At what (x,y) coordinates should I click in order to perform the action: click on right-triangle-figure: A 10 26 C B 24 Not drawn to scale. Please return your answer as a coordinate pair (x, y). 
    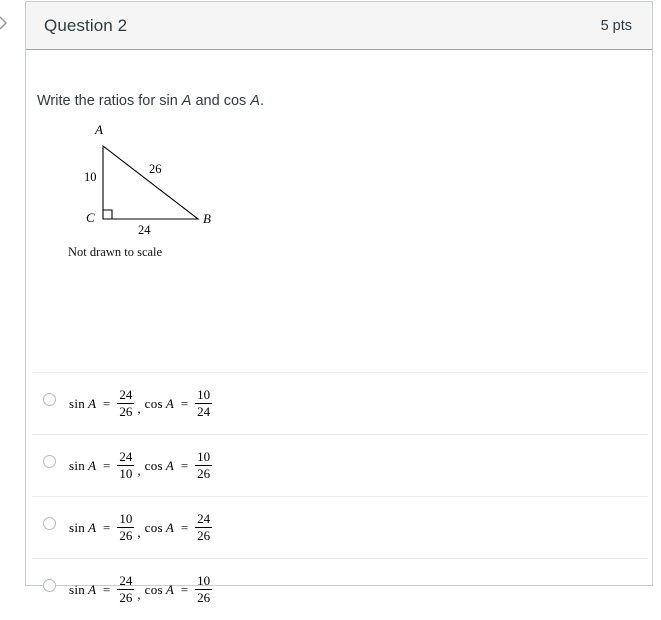
    Looking at the image, I should click on (152, 192).